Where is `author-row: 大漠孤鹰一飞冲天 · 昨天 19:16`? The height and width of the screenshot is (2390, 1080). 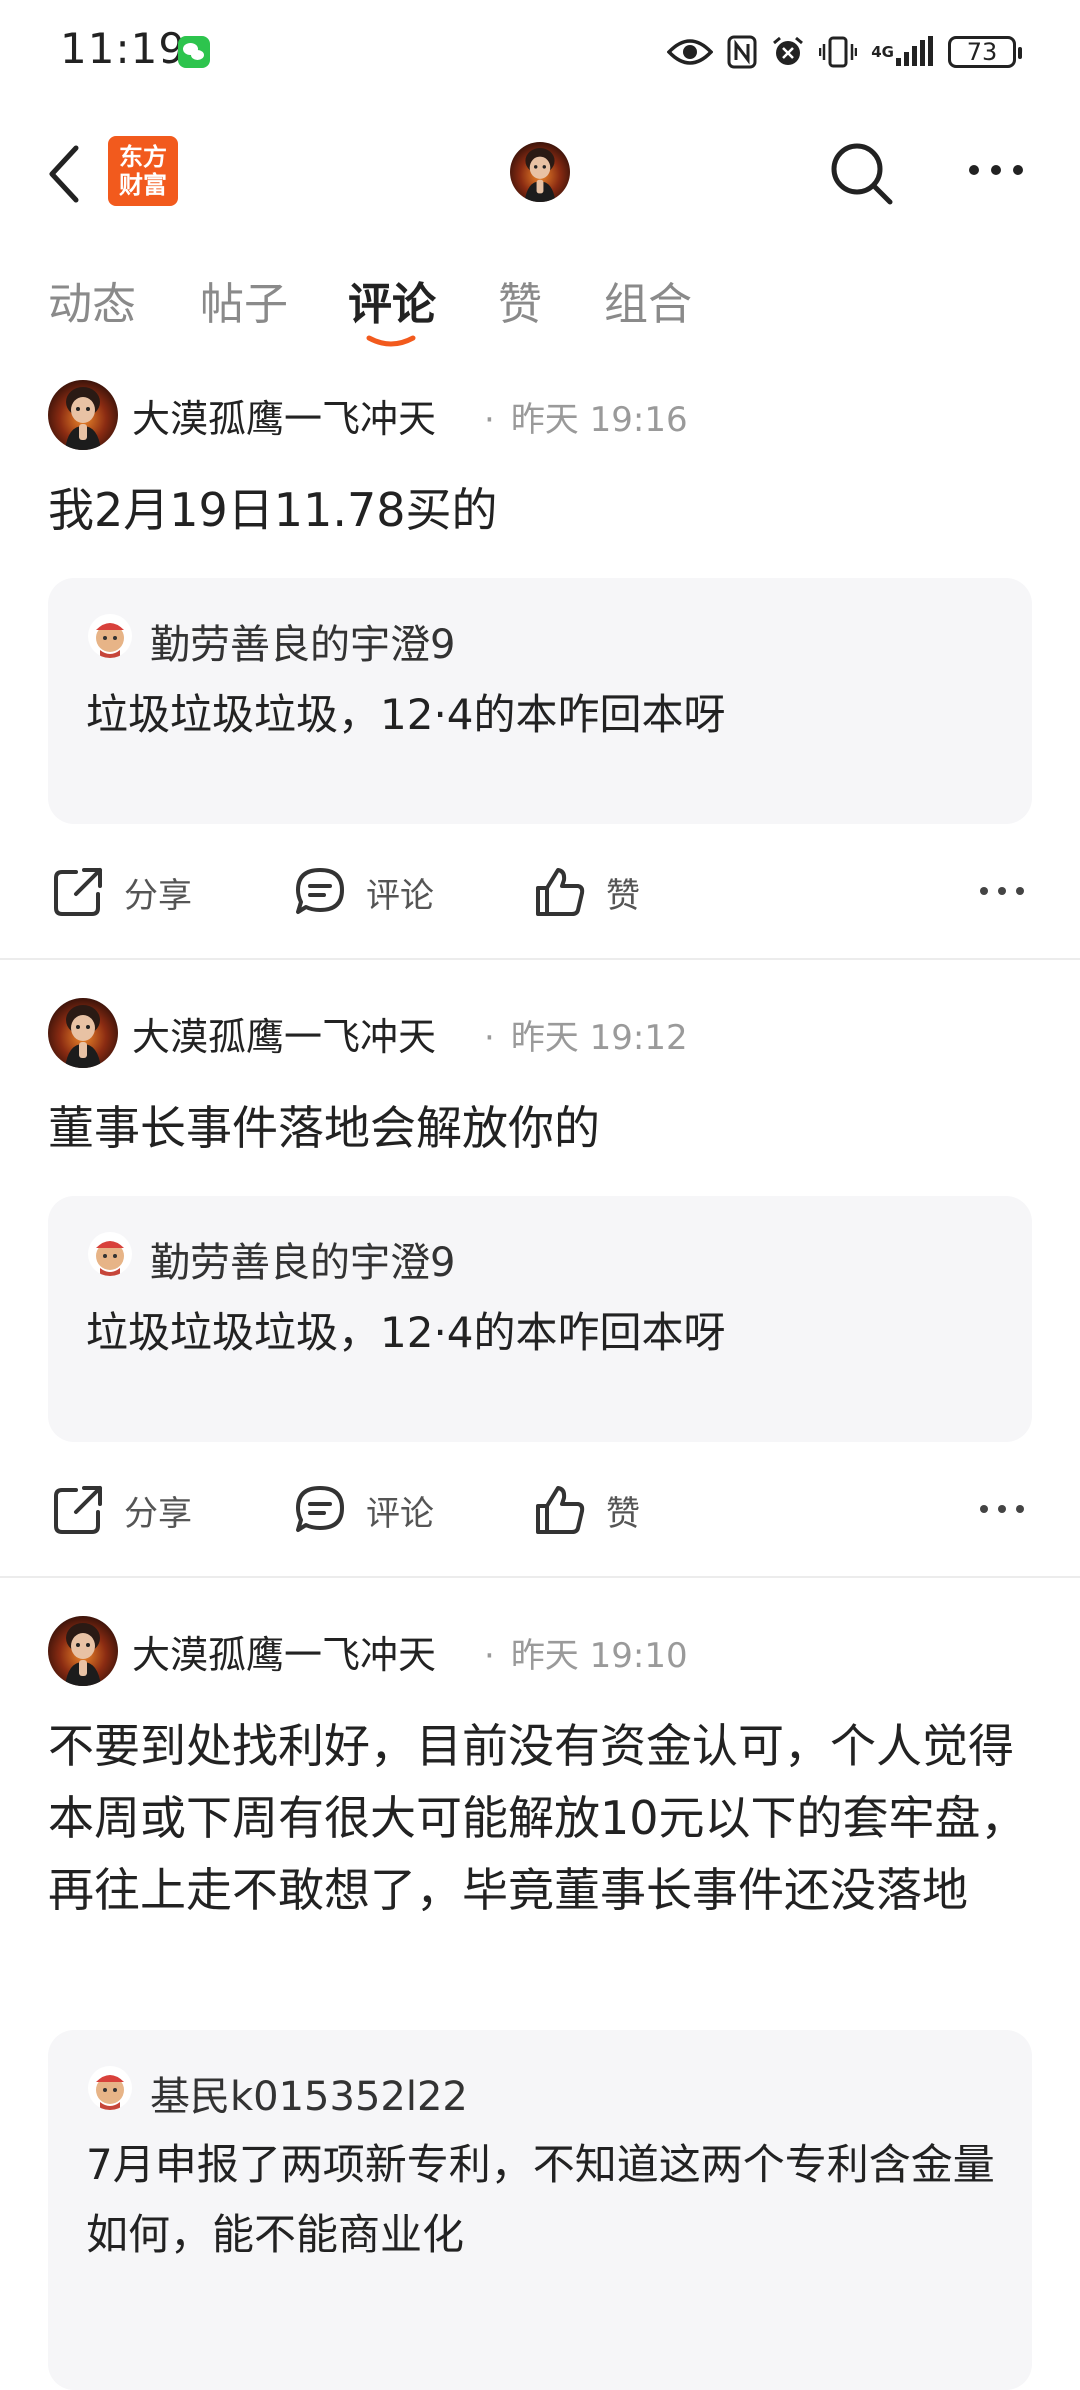 author-row: 大漠孤鹰一飞冲天 · 昨天 19:16 is located at coordinates (548, 415).